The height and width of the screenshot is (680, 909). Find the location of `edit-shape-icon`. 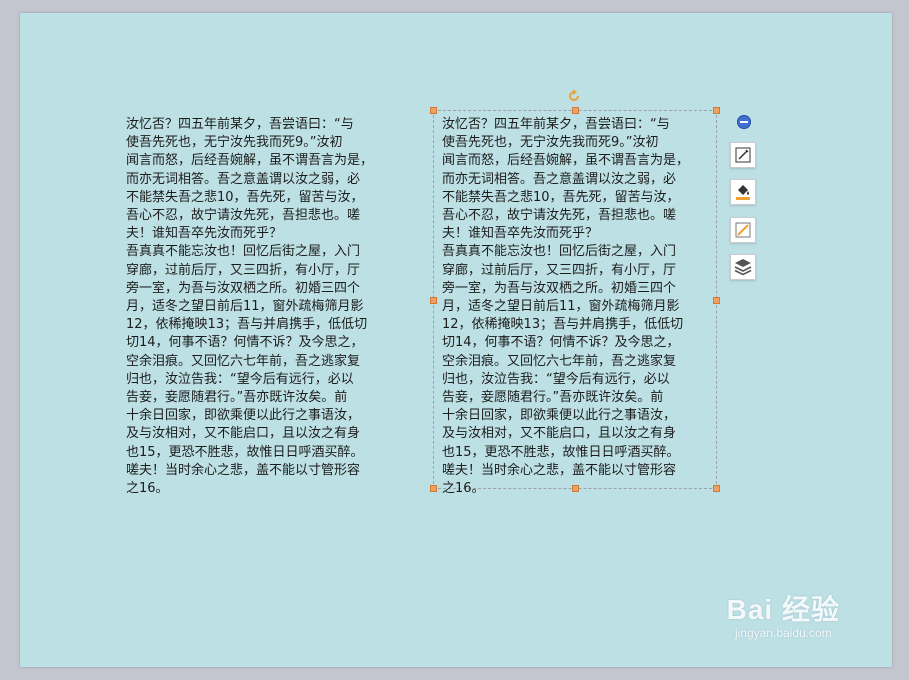

edit-shape-icon is located at coordinates (743, 155).